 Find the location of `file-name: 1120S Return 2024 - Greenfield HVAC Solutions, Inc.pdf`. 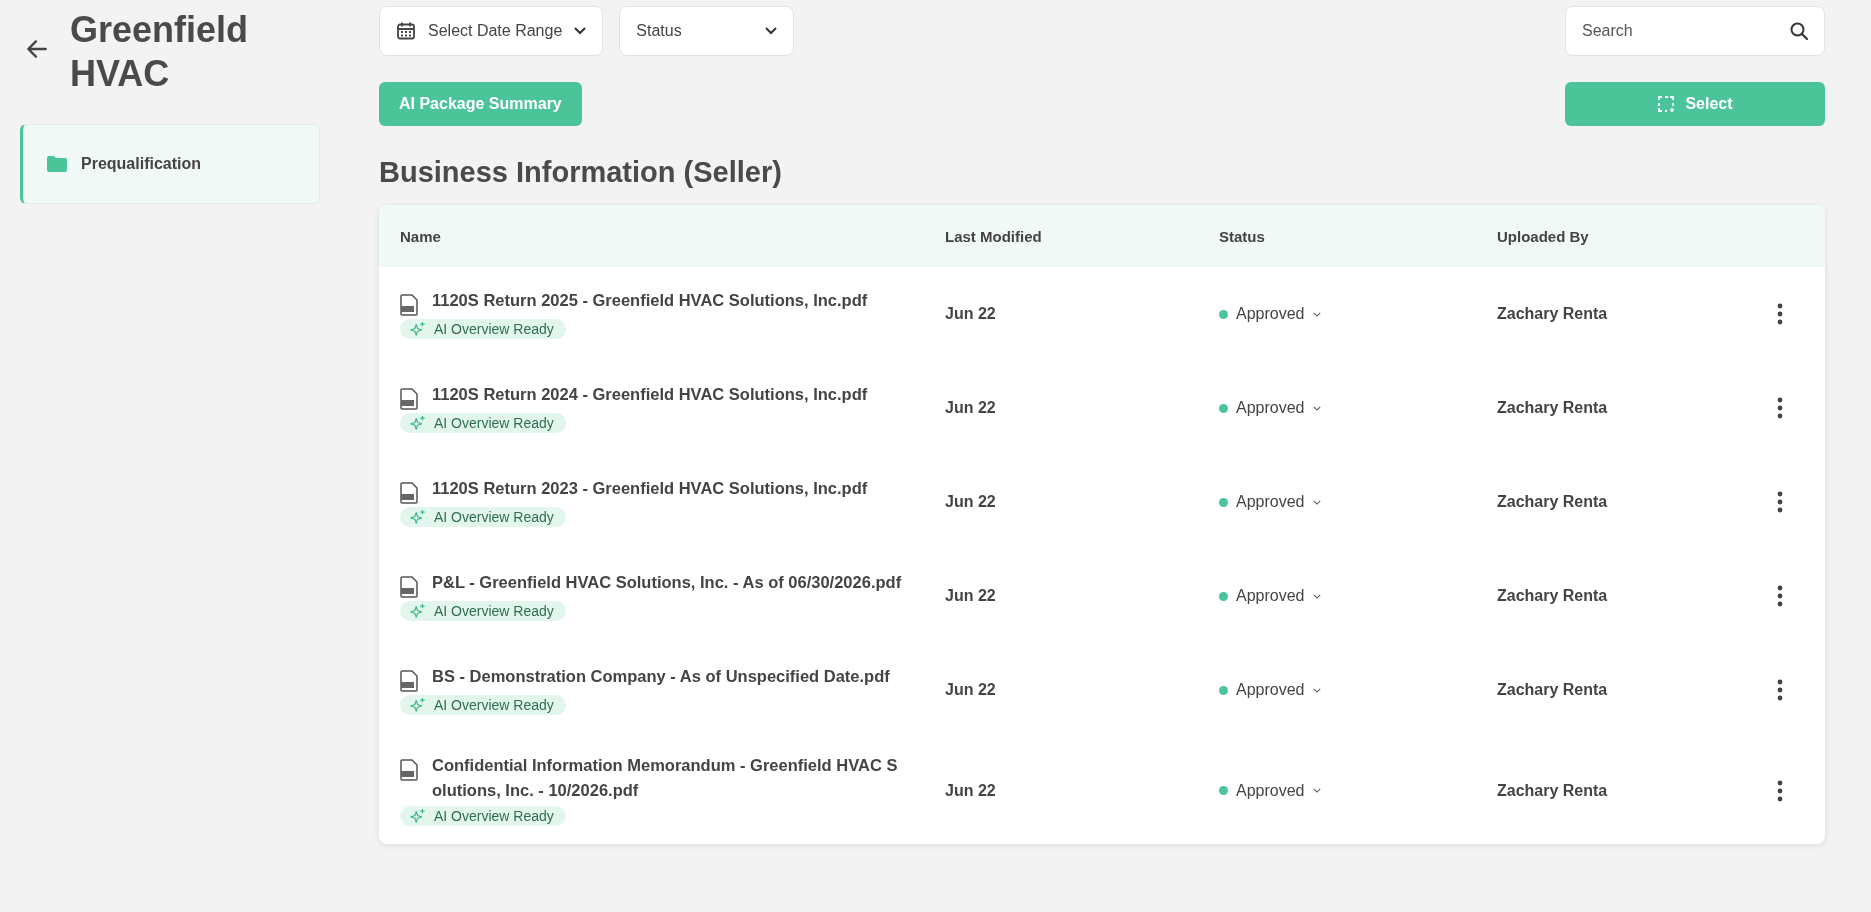

file-name: 1120S Return 2024 - Greenfield HVAC Solutions, Inc.pdf is located at coordinates (667, 394).